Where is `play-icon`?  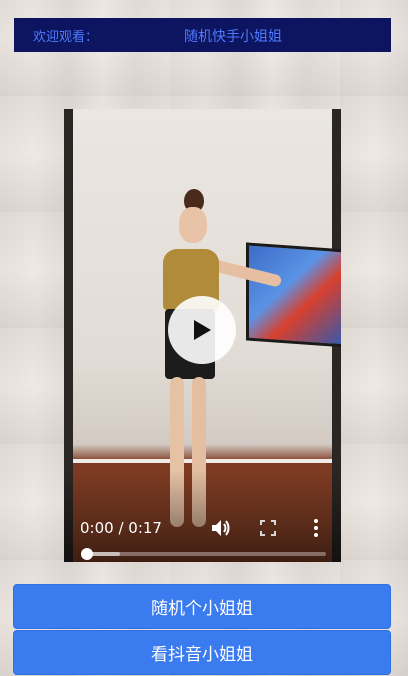 play-icon is located at coordinates (202, 330).